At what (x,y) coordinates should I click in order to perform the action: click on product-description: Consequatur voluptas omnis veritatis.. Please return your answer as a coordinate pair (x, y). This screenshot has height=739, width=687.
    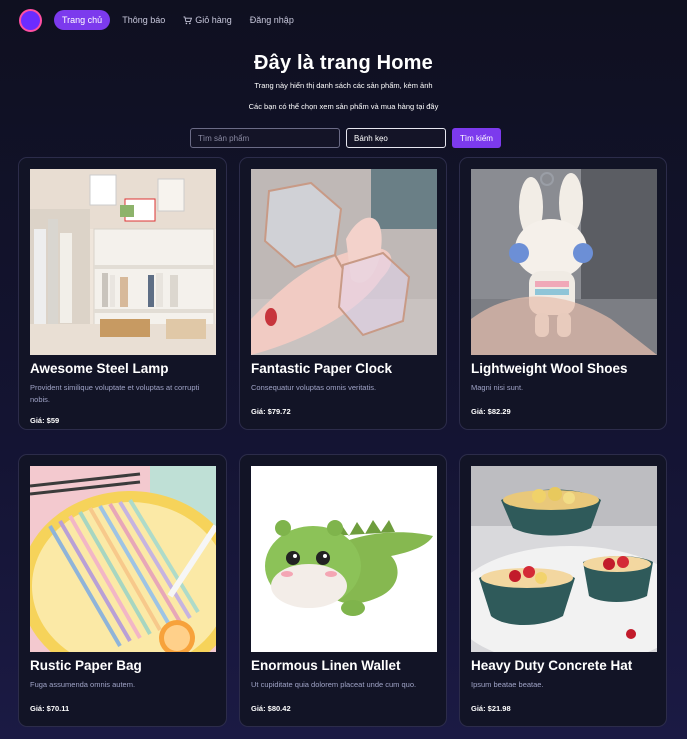
    Looking at the image, I should click on (314, 387).